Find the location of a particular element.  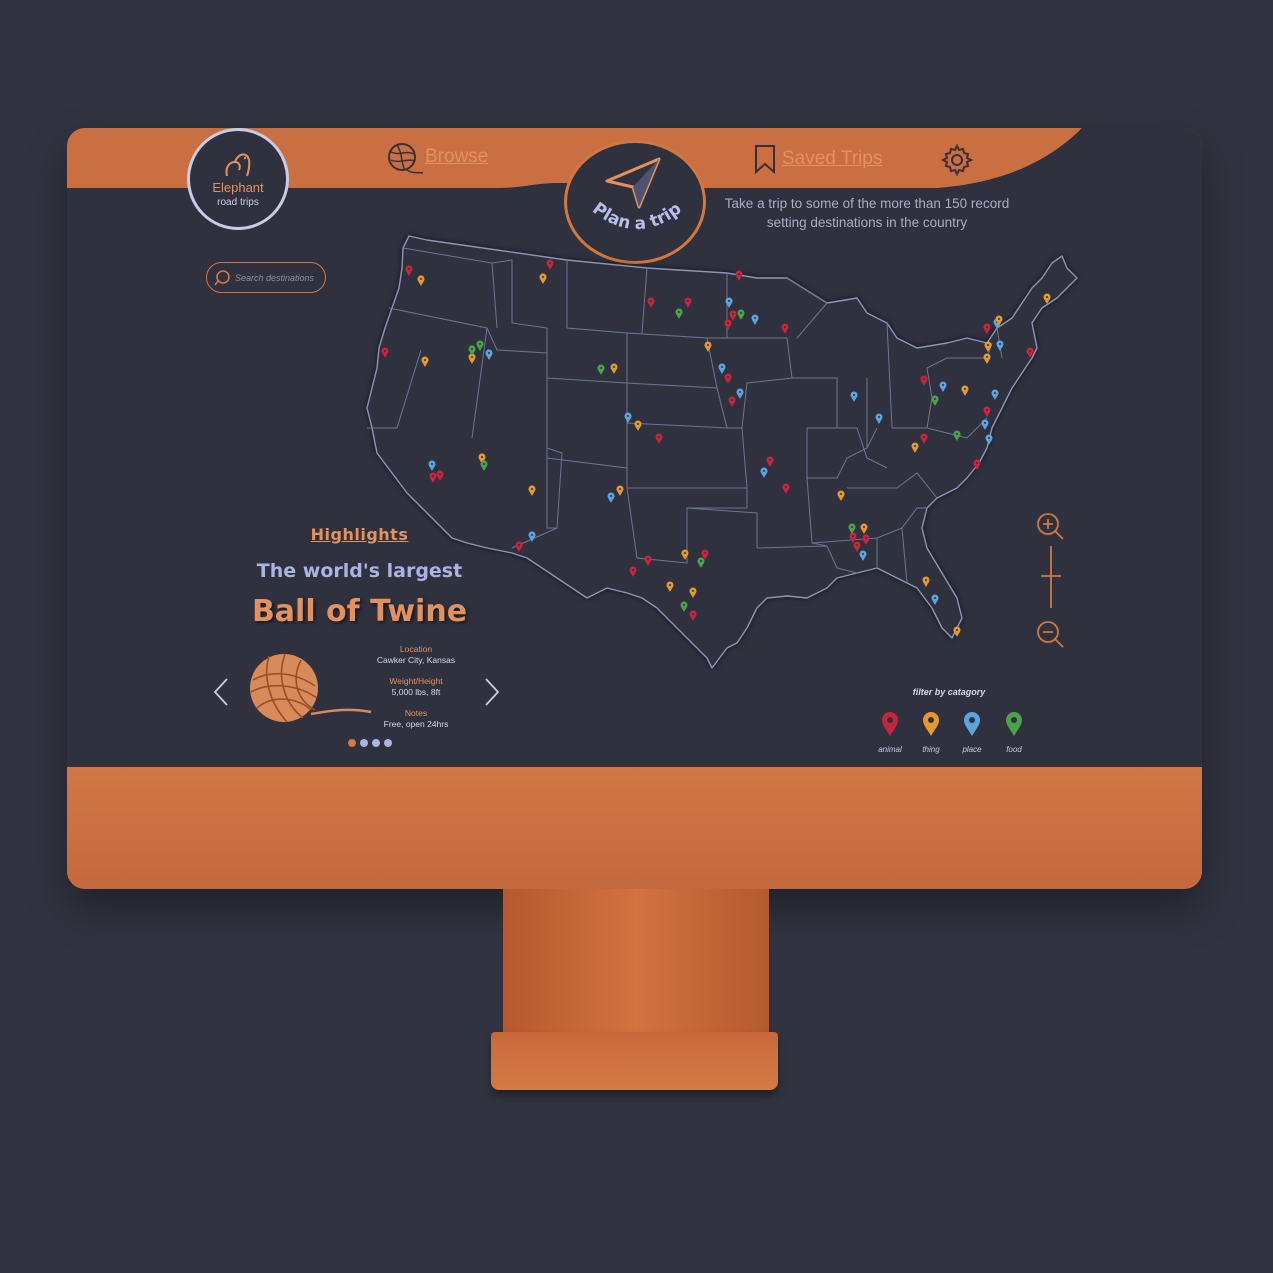

weight-value: 5,000 lbs, 8ft is located at coordinates (416, 692).